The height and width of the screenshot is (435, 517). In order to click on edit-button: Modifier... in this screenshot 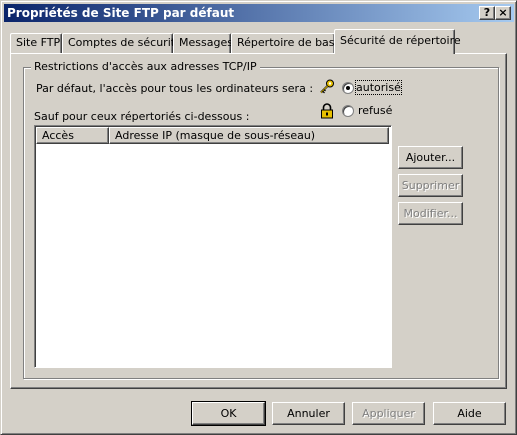, I will do `click(430, 213)`.